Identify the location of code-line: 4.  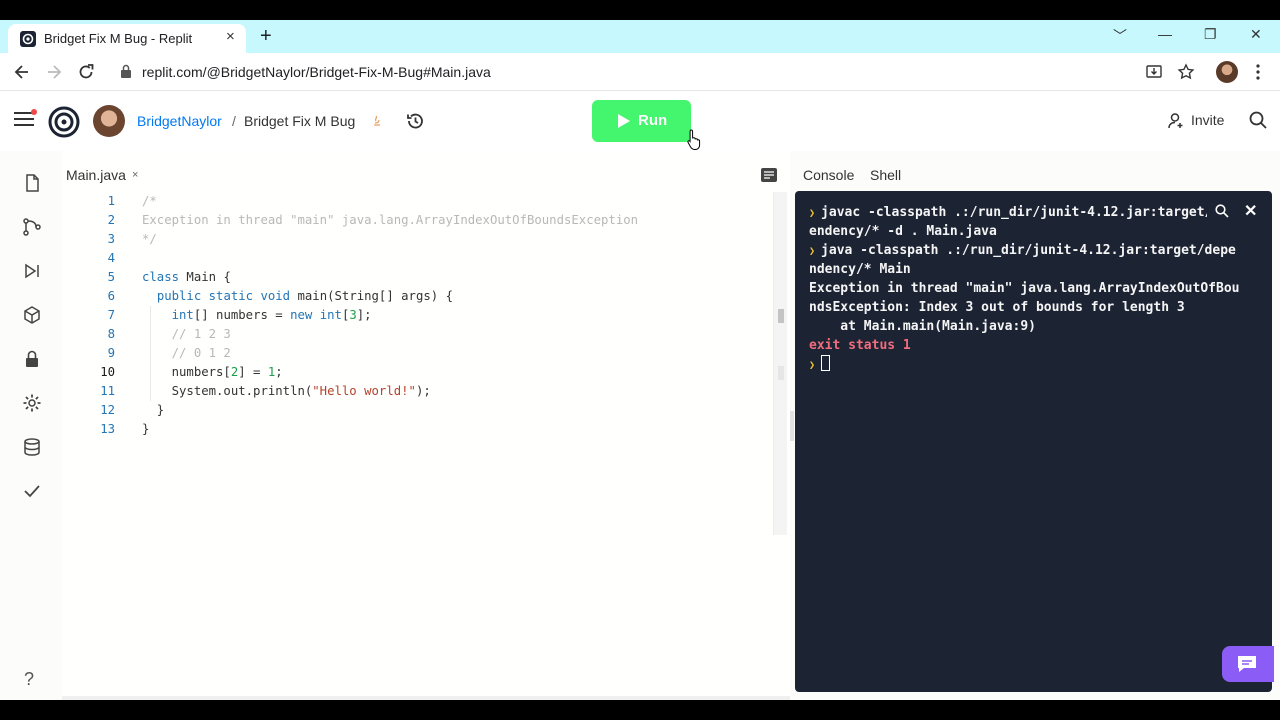
(417, 258).